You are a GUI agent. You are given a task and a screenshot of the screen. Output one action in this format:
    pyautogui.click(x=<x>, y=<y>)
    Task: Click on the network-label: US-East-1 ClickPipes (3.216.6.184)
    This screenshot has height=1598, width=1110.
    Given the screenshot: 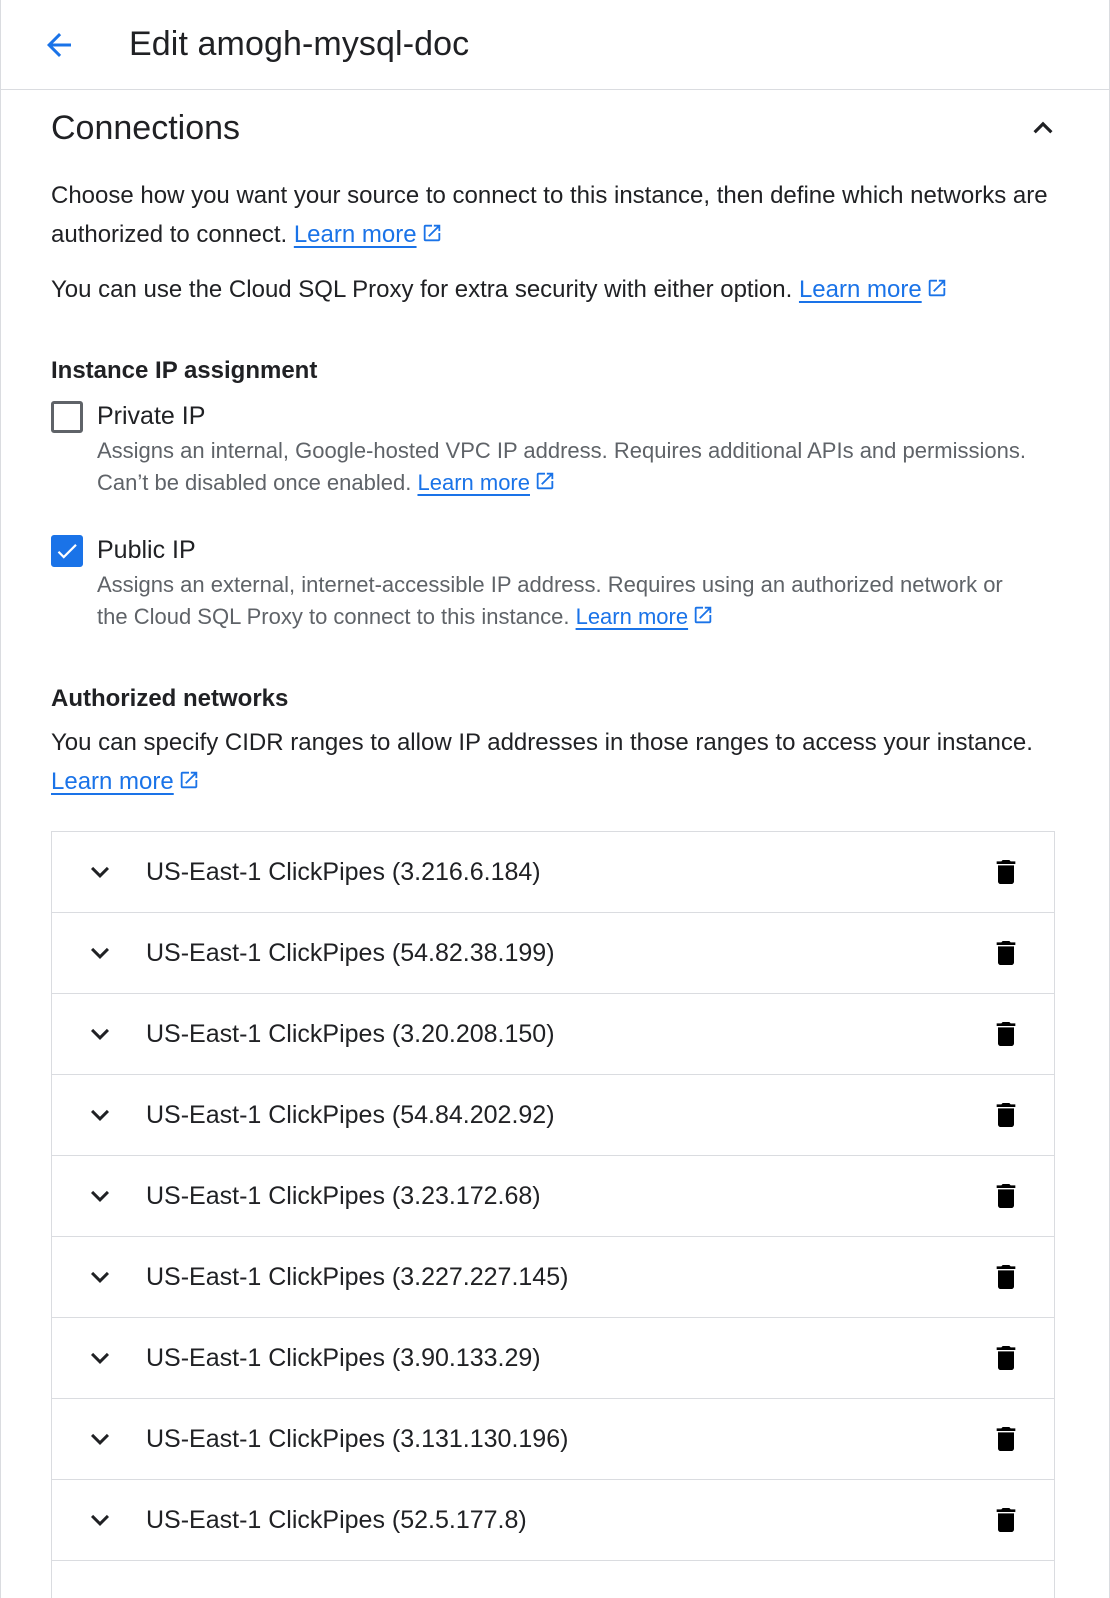 What is the action you would take?
    pyautogui.click(x=343, y=871)
    